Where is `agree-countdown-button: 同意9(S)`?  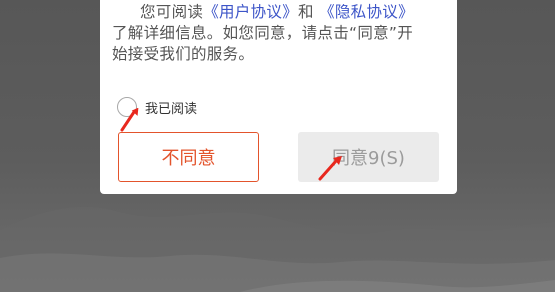 agree-countdown-button: 同意9(S) is located at coordinates (368, 157).